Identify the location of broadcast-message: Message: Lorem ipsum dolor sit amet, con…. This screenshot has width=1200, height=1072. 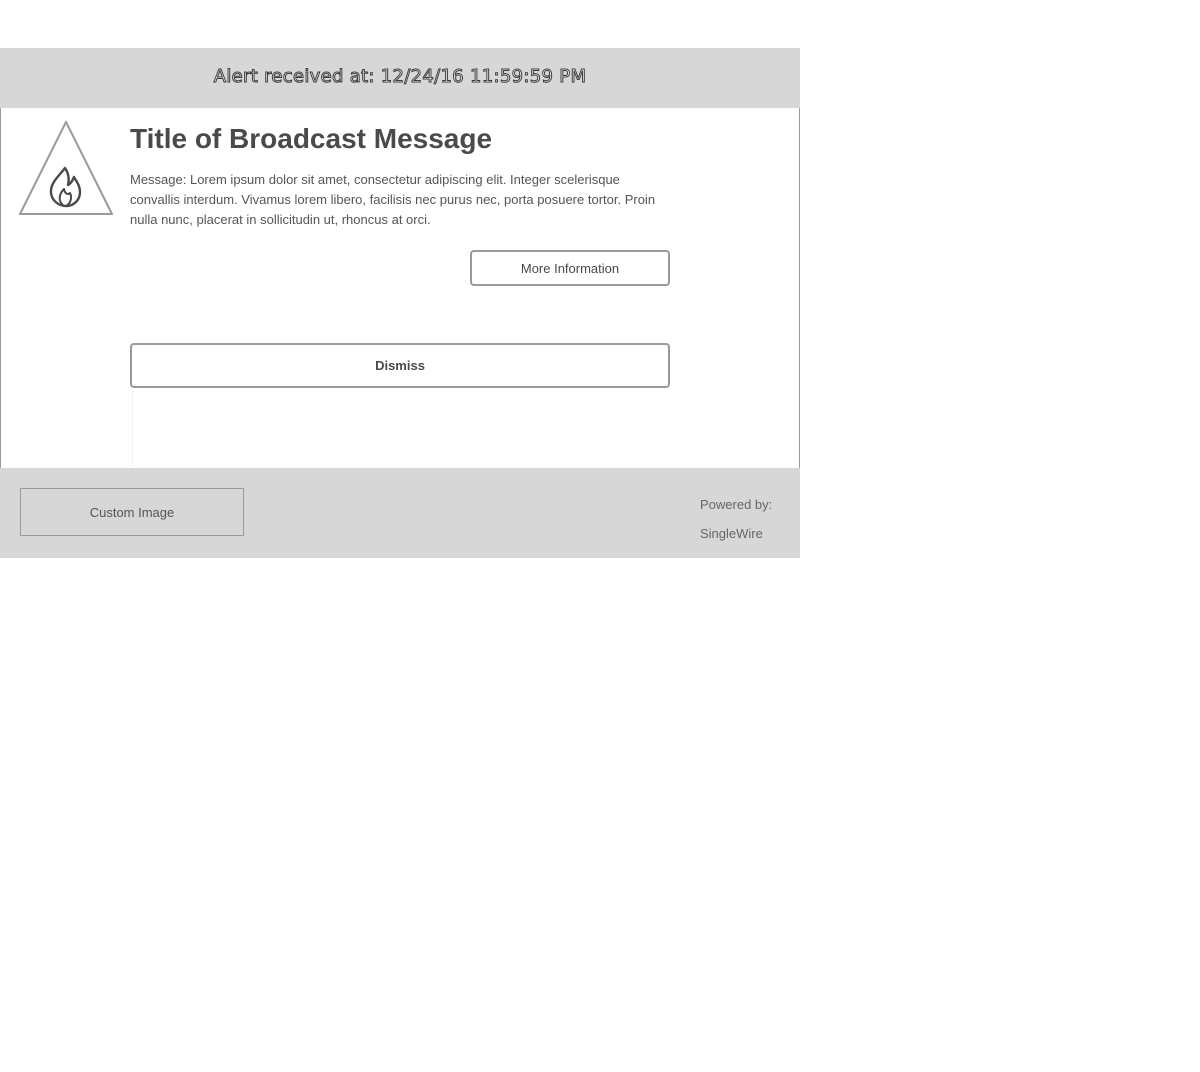
(393, 199).